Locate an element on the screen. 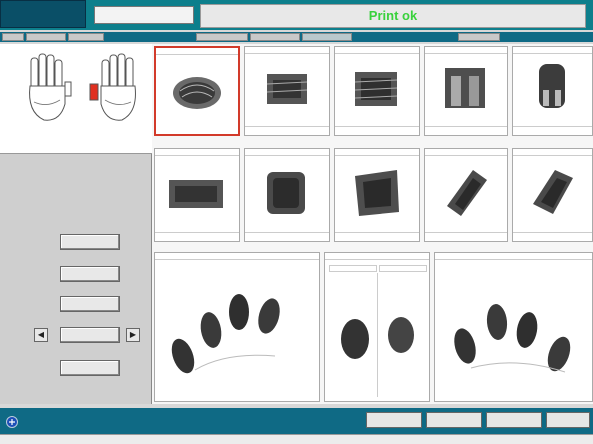 This screenshot has width=593, height=444. page-title: Print ok is located at coordinates (393, 15).